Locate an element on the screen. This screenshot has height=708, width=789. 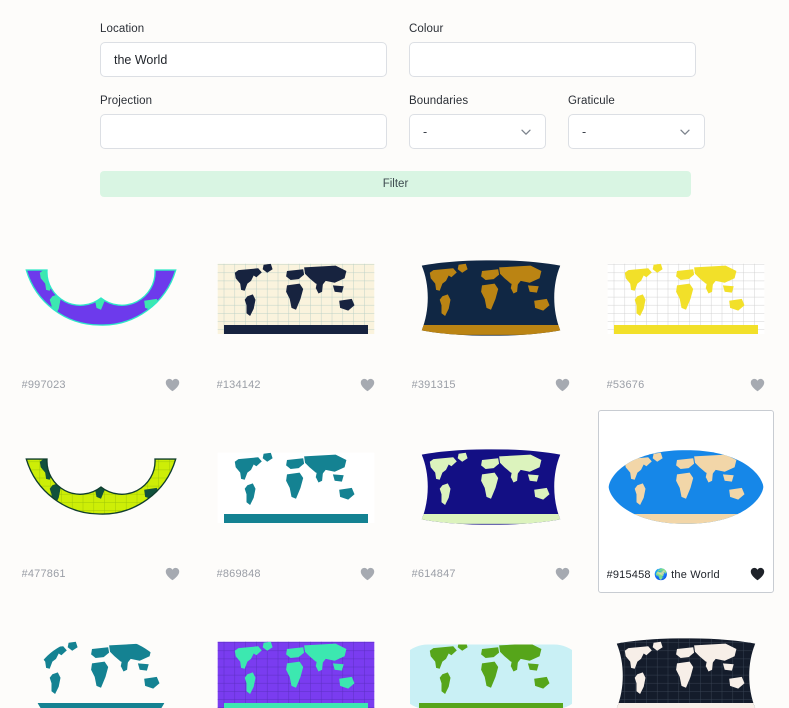
map-card-caption: #869848 is located at coordinates (239, 574).